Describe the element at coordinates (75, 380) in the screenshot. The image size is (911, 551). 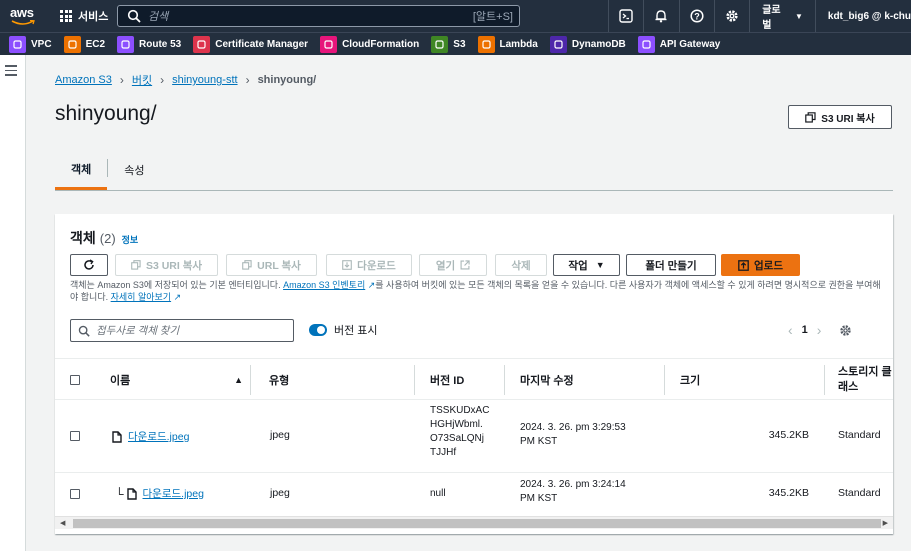
I see `select-all-checkbox` at that location.